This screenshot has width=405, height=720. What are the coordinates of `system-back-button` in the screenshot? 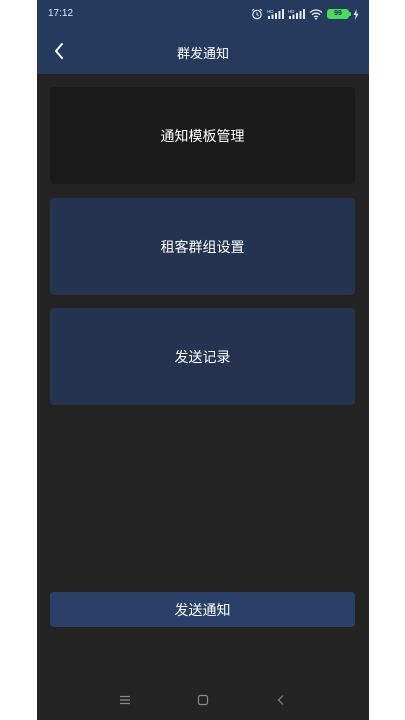 It's located at (281, 700).